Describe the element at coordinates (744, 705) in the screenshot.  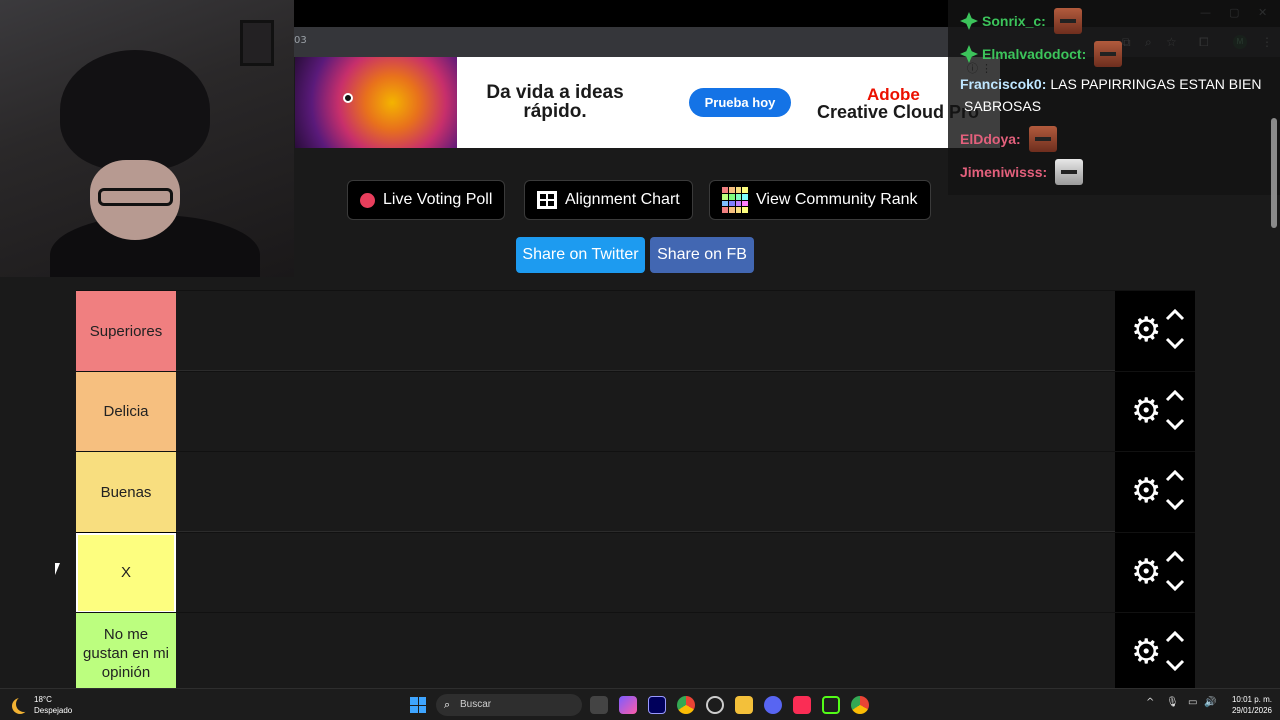
I see `file-explorer-icon` at that location.